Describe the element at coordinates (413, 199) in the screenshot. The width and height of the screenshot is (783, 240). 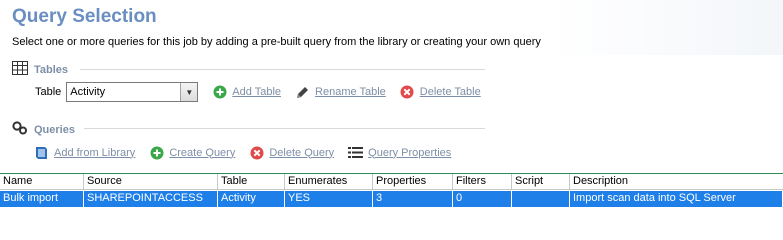
I see `cell-properties: 3` at that location.